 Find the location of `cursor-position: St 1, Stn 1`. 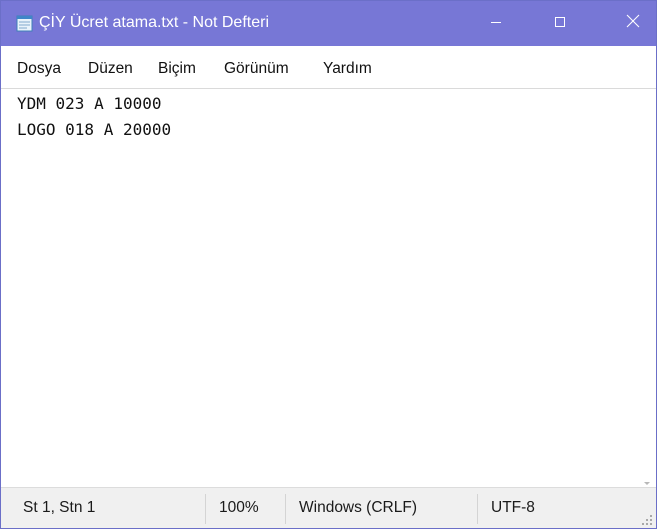

cursor-position: St 1, Stn 1 is located at coordinates (59, 507).